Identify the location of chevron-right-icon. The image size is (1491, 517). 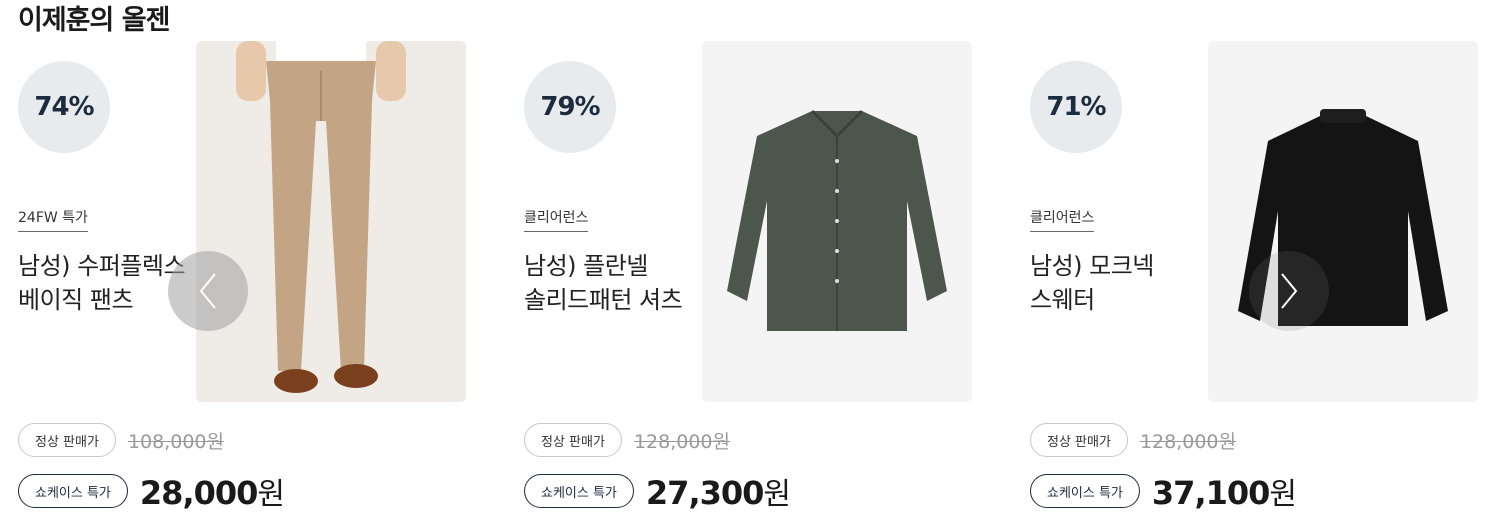
(1289, 291).